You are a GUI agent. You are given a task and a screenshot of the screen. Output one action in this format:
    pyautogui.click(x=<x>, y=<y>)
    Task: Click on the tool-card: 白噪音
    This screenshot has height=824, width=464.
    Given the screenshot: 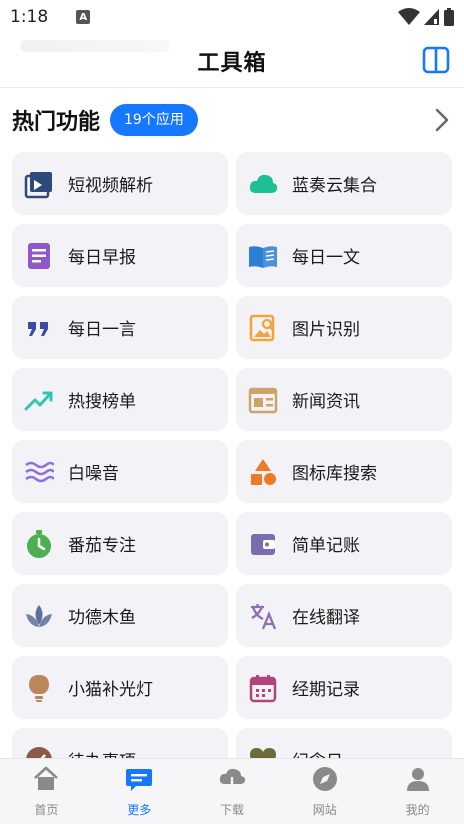 What is the action you would take?
    pyautogui.click(x=120, y=471)
    